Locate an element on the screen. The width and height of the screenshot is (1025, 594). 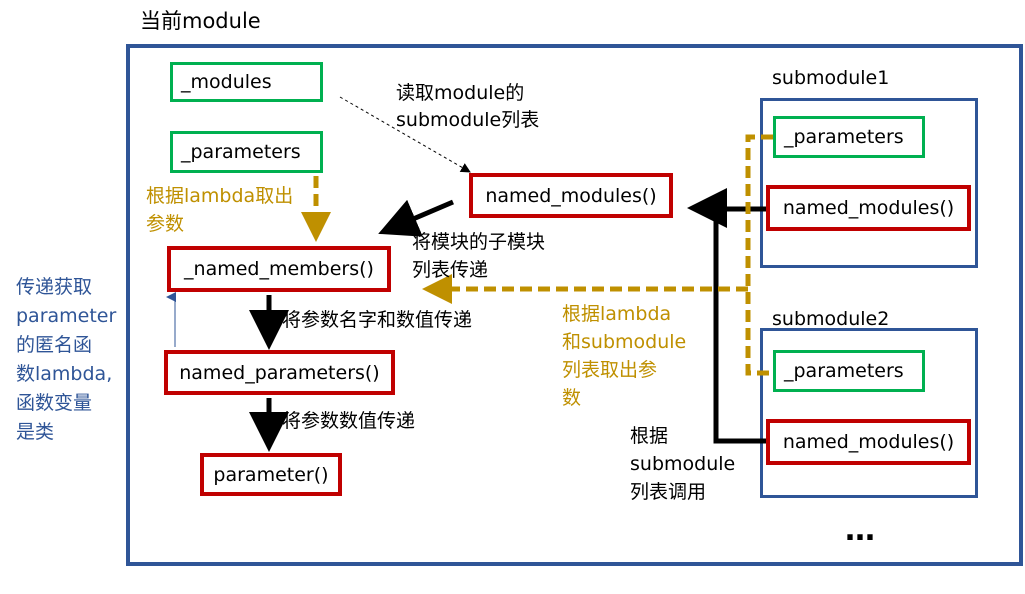
named-parameters-box: named_parameters() is located at coordinates (279, 372).